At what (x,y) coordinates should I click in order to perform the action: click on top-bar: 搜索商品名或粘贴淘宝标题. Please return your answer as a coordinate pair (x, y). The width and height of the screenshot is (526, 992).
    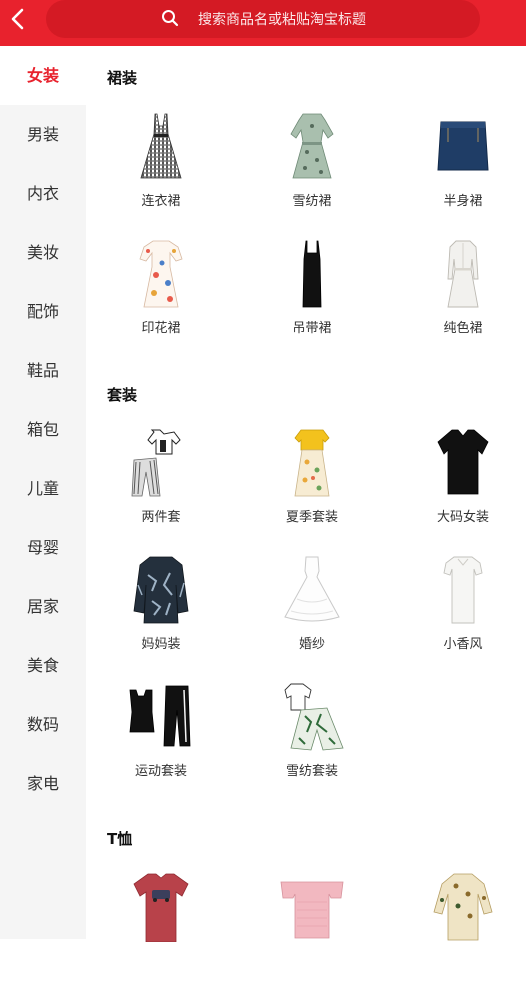
    Looking at the image, I should click on (263, 23).